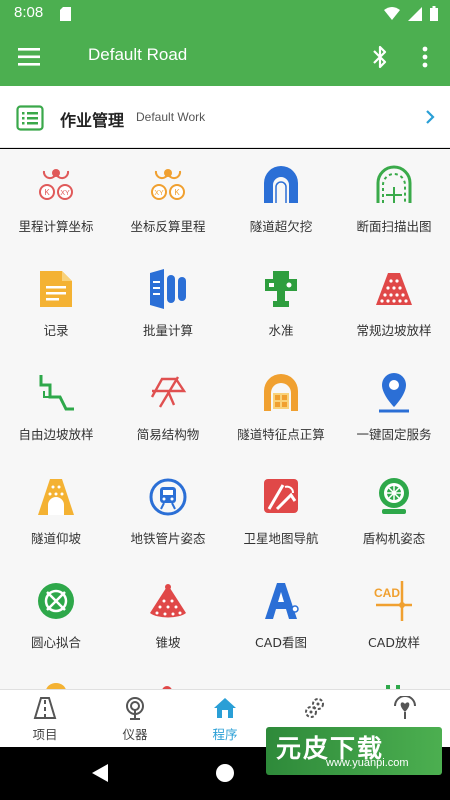 Image resolution: width=450 pixels, height=800 pixels. Describe the element at coordinates (168, 642) in the screenshot. I see `program-label: 锥坡` at that location.